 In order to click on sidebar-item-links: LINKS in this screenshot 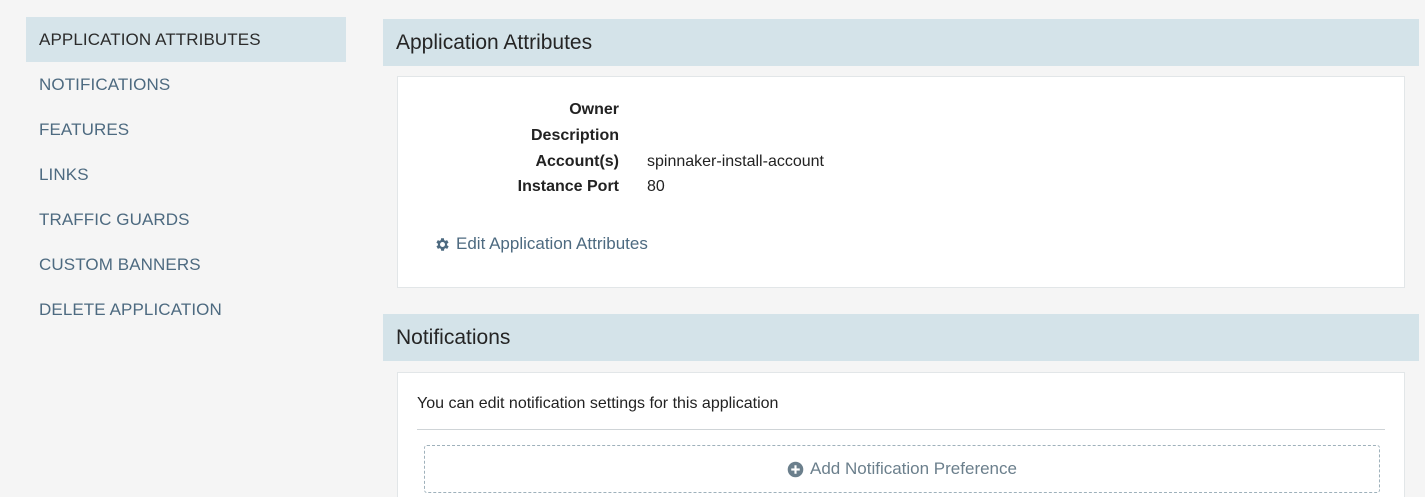, I will do `click(186, 174)`.